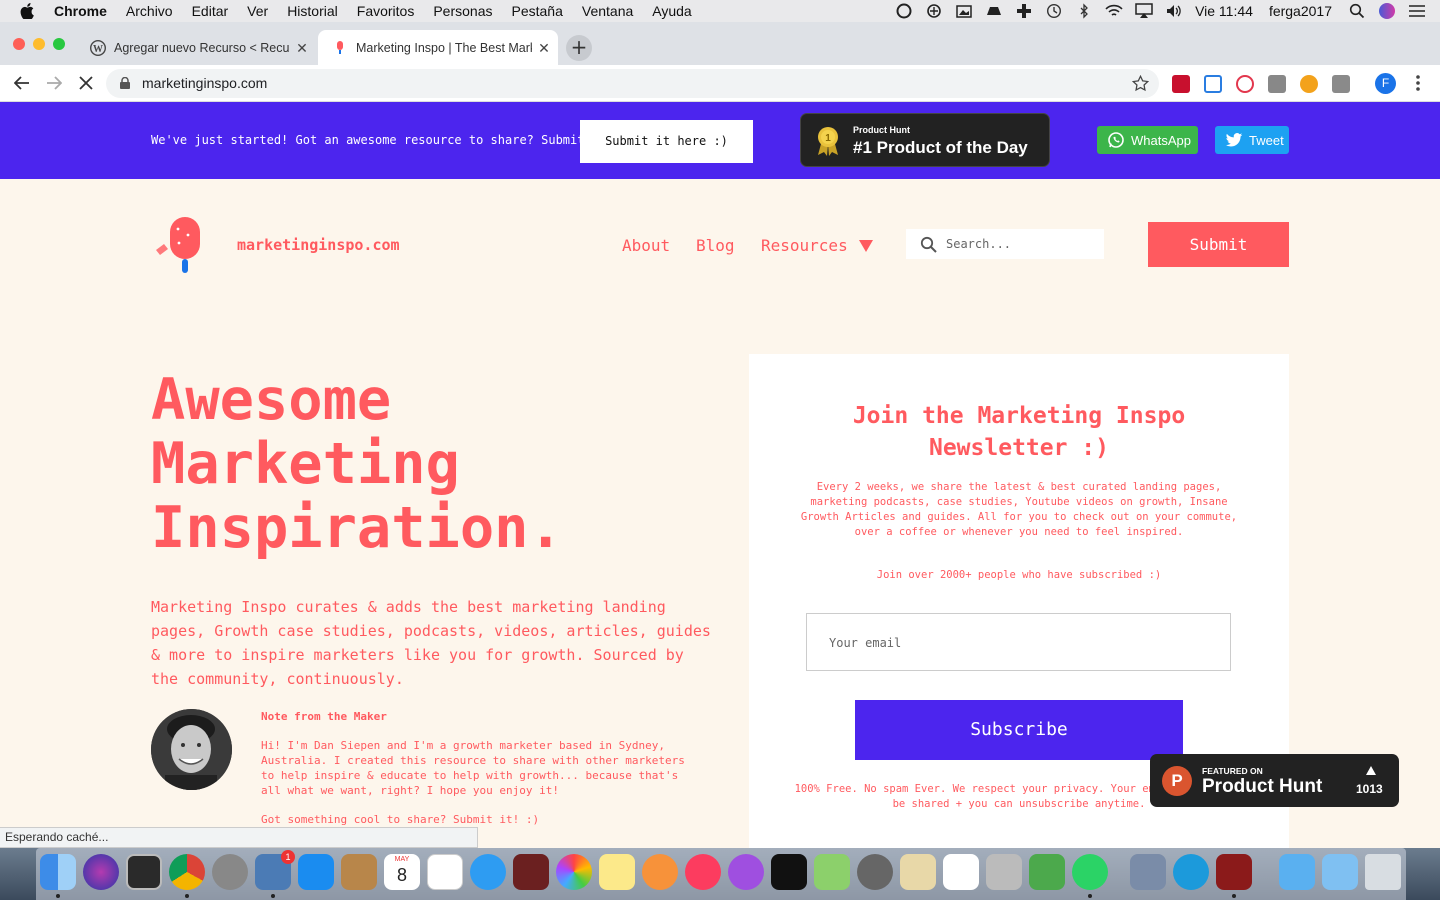  What do you see at coordinates (386, 11) in the screenshot?
I see `menu-favoritos: Favoritos` at bounding box center [386, 11].